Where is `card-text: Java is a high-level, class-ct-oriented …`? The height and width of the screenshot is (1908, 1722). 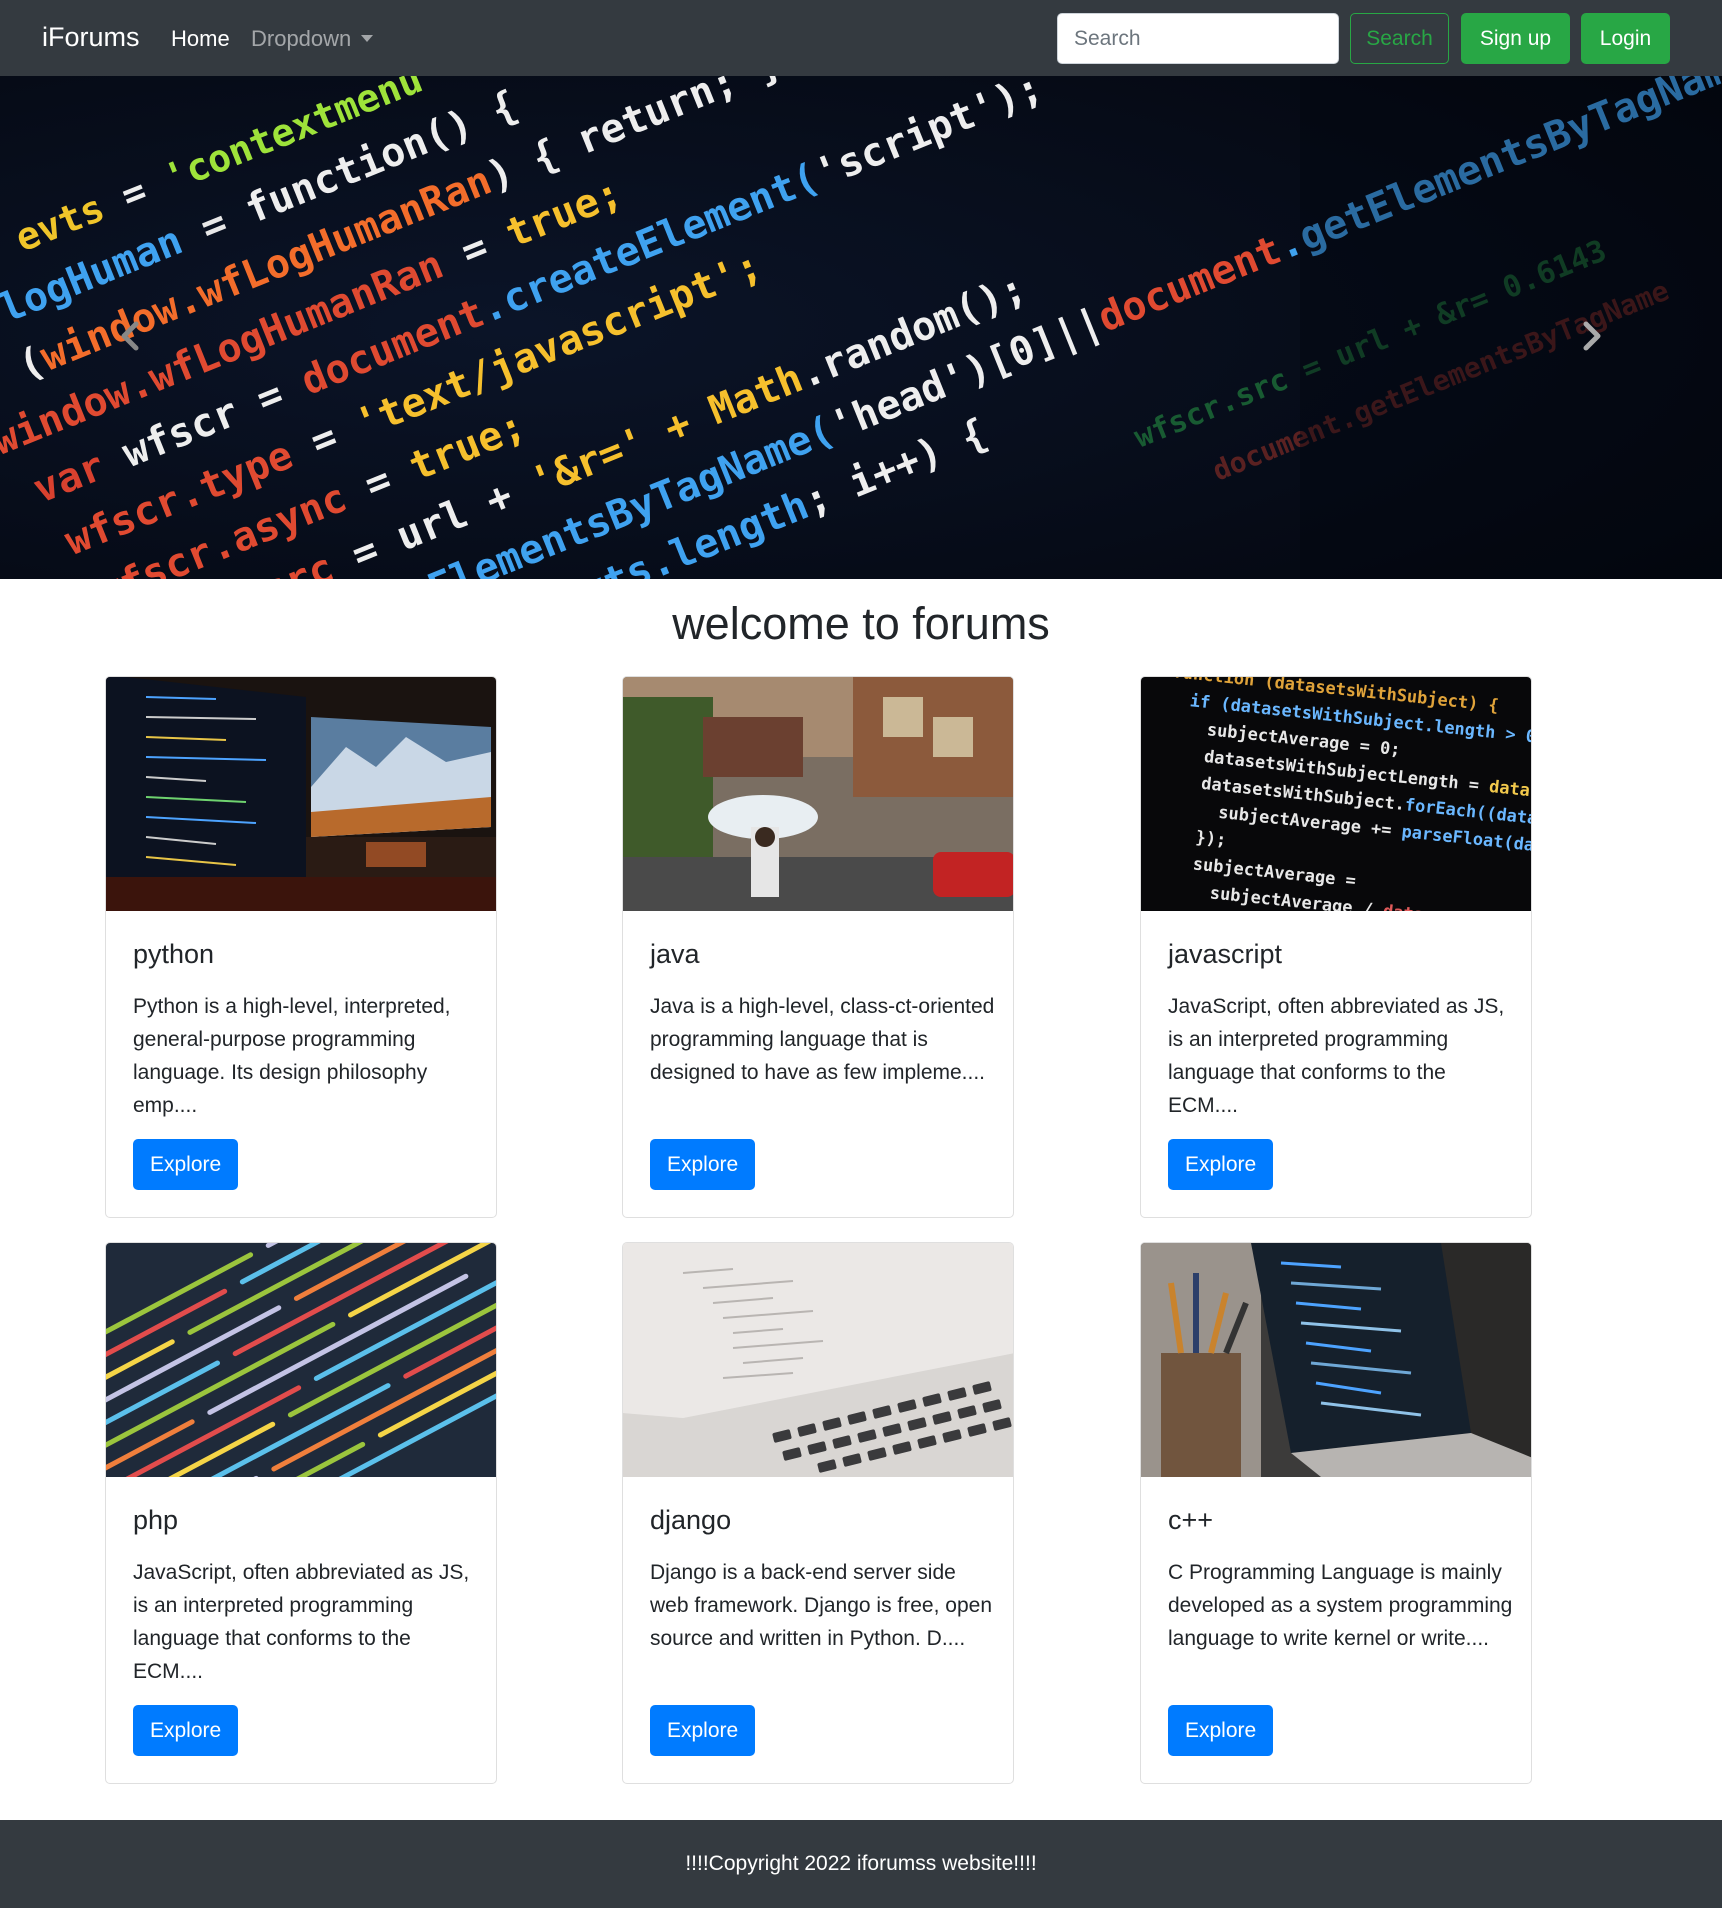
card-text: Java is a high-level, class-ct-oriented … is located at coordinates (822, 1039).